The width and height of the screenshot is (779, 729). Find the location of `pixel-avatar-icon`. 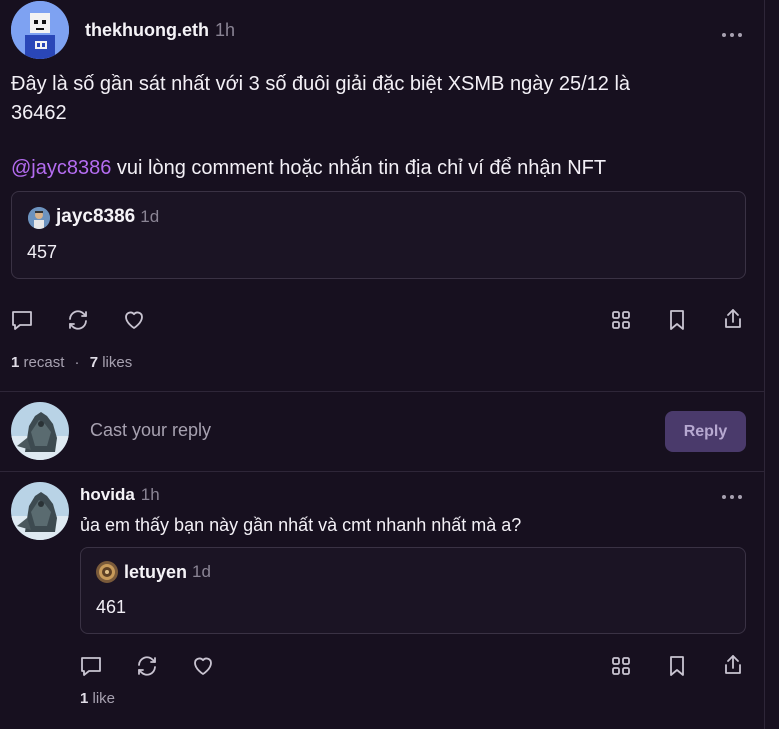

pixel-avatar-icon is located at coordinates (40, 30).